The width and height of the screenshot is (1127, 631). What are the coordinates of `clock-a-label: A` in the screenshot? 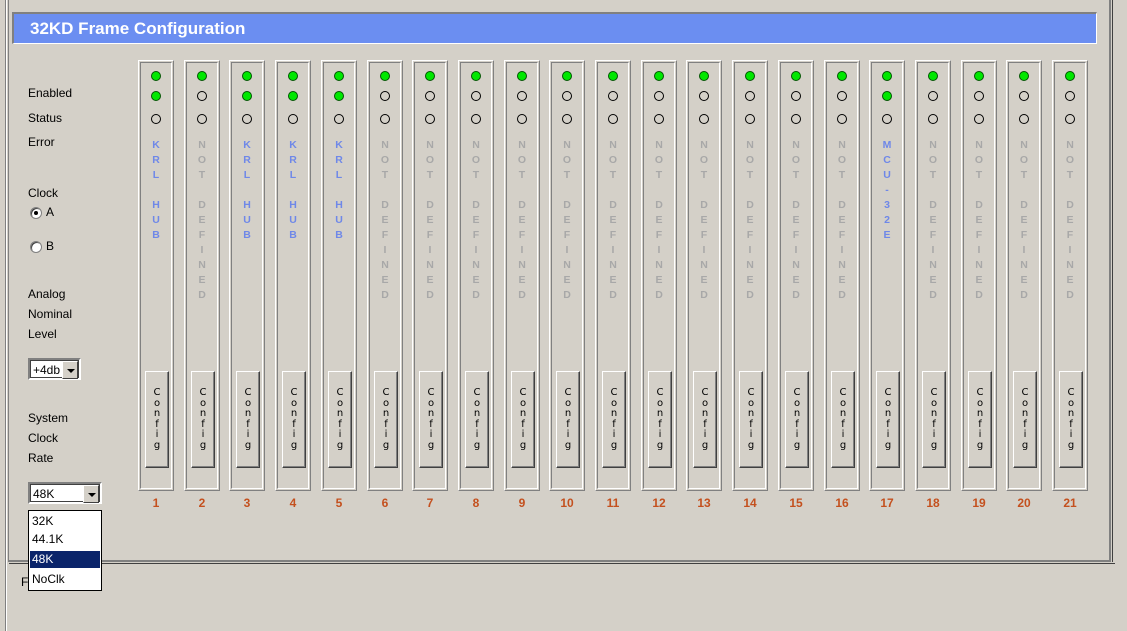 It's located at (50, 212).